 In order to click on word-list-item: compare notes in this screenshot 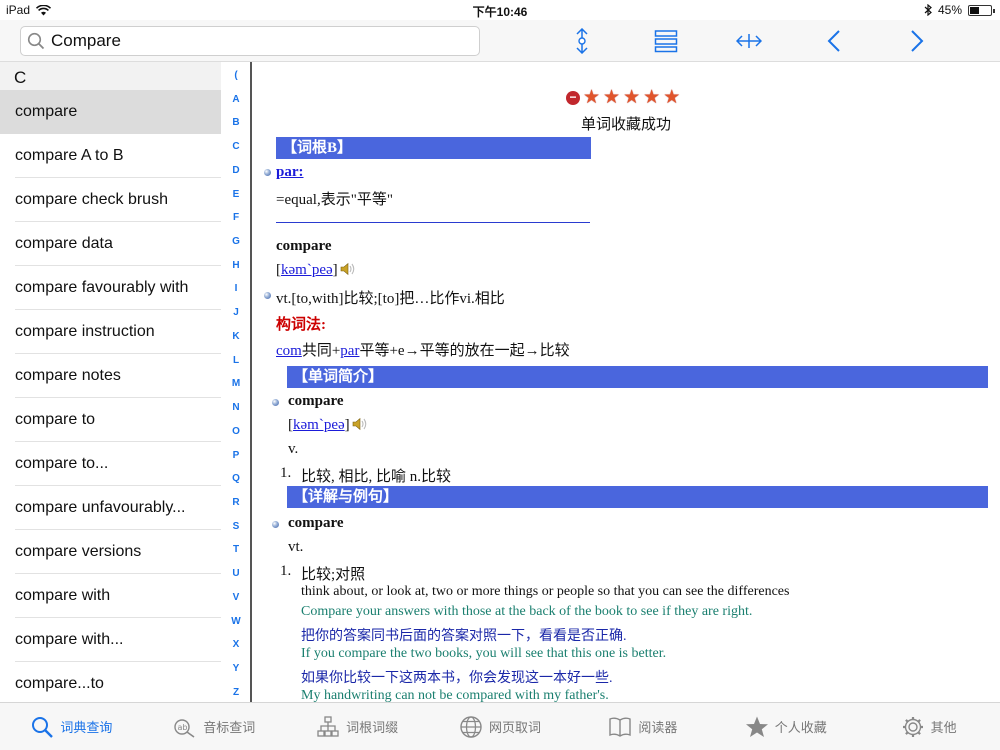, I will do `click(110, 376)`.